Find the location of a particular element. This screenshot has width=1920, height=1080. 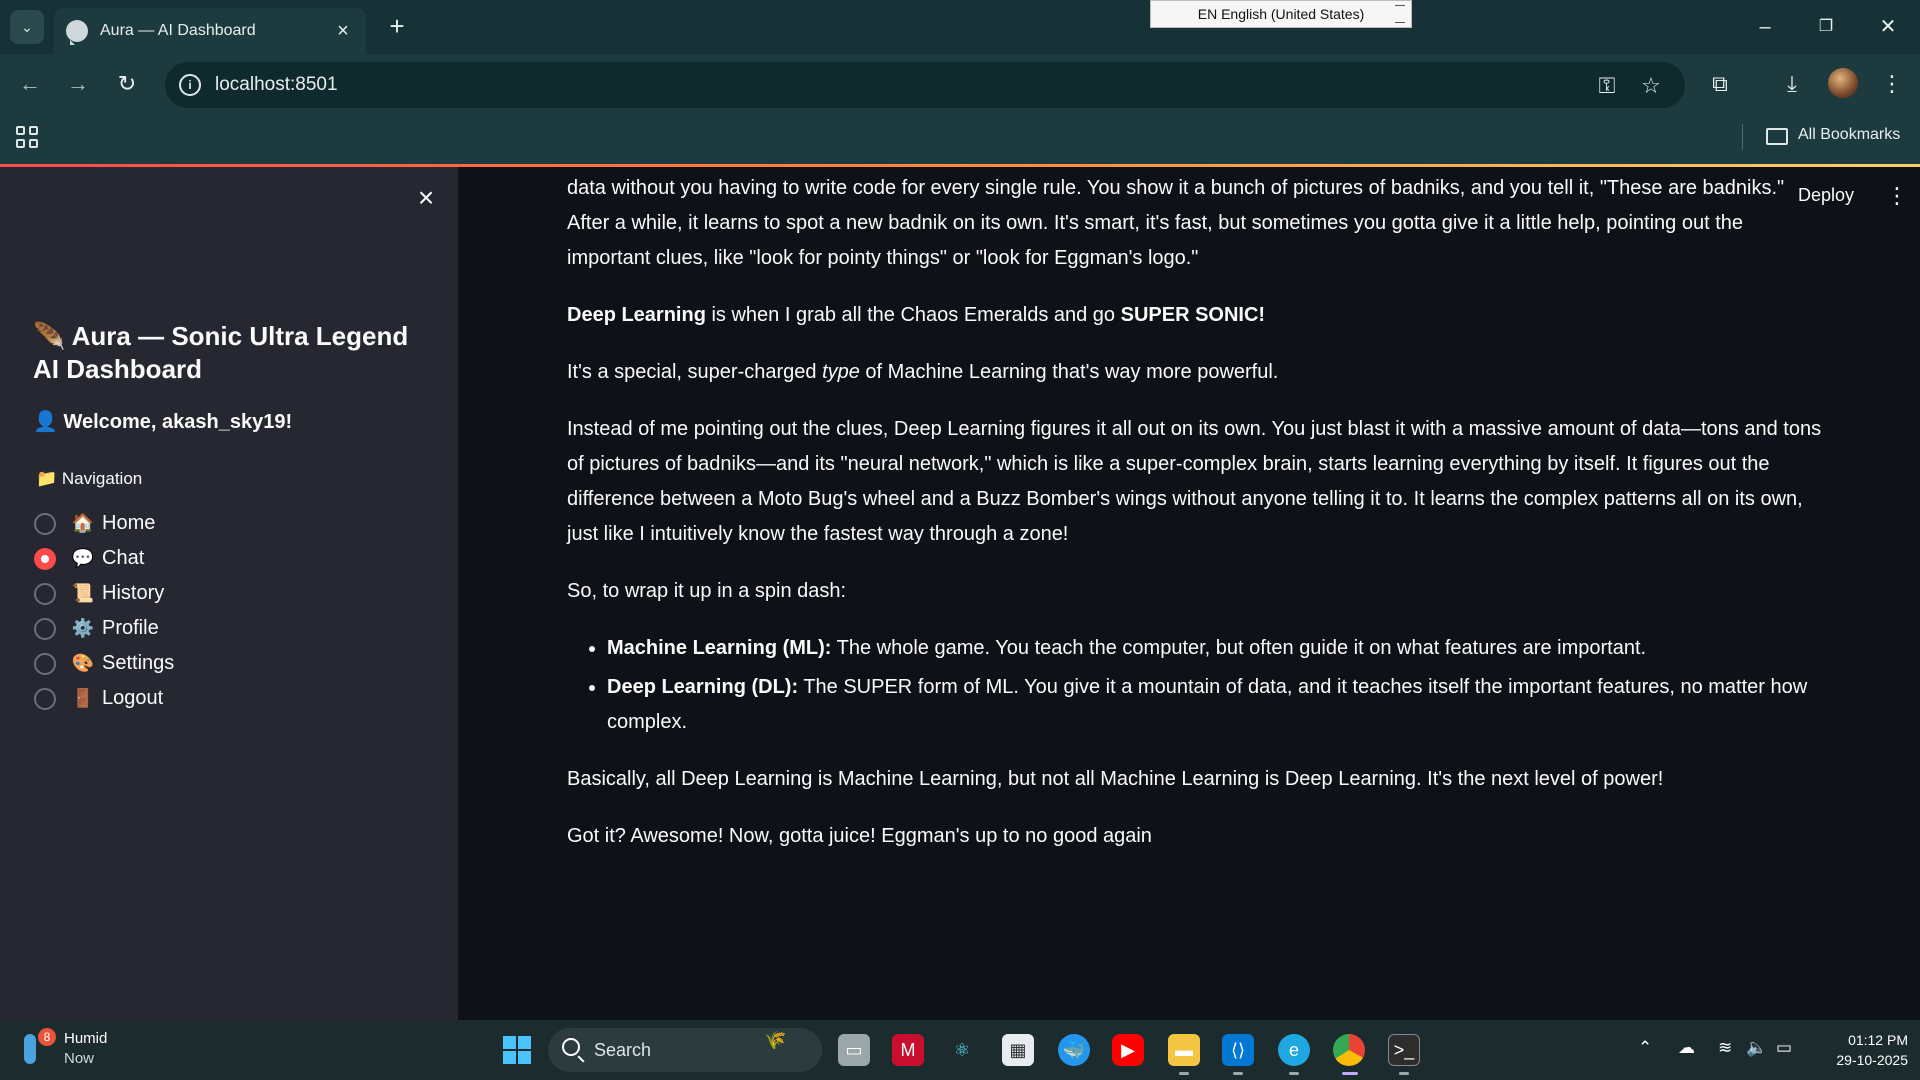

show-hidden-icons-chevron-icon: ⌃ is located at coordinates (1645, 1048).